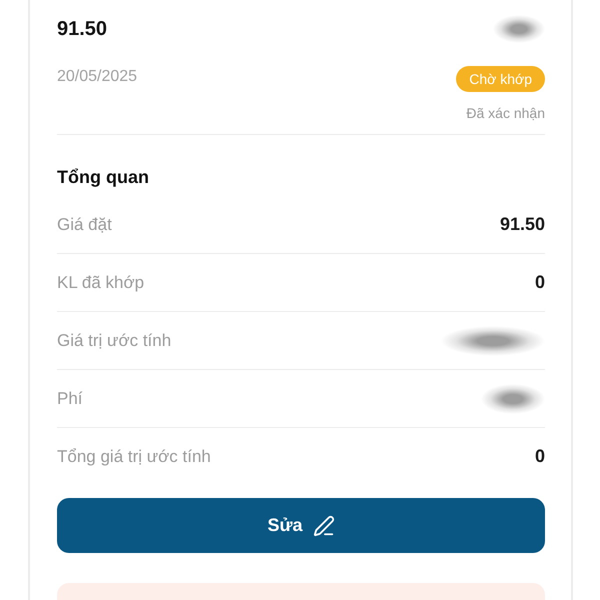 This screenshot has width=600, height=600. Describe the element at coordinates (500, 79) in the screenshot. I see `status-badge: Chờ khớp` at that location.